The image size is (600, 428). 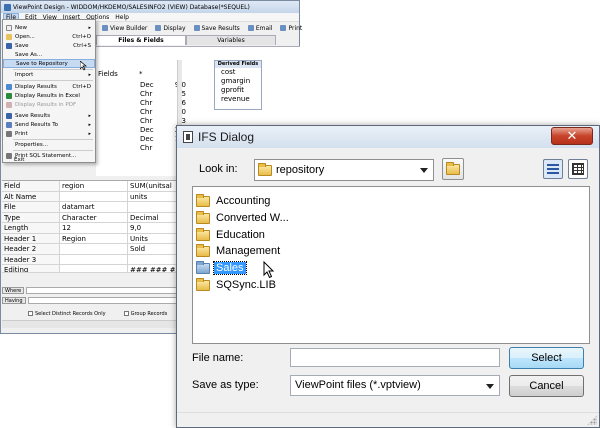 I want to click on group-records-checkbox, so click(x=126, y=313).